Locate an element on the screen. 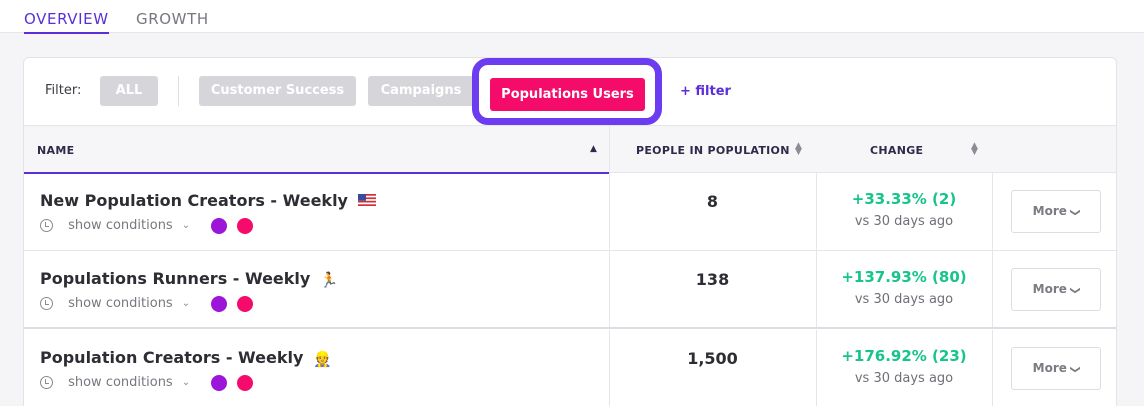 Image resolution: width=1144 pixels, height=406 pixels. filter-chip-populations-users: Populations Users is located at coordinates (567, 94).